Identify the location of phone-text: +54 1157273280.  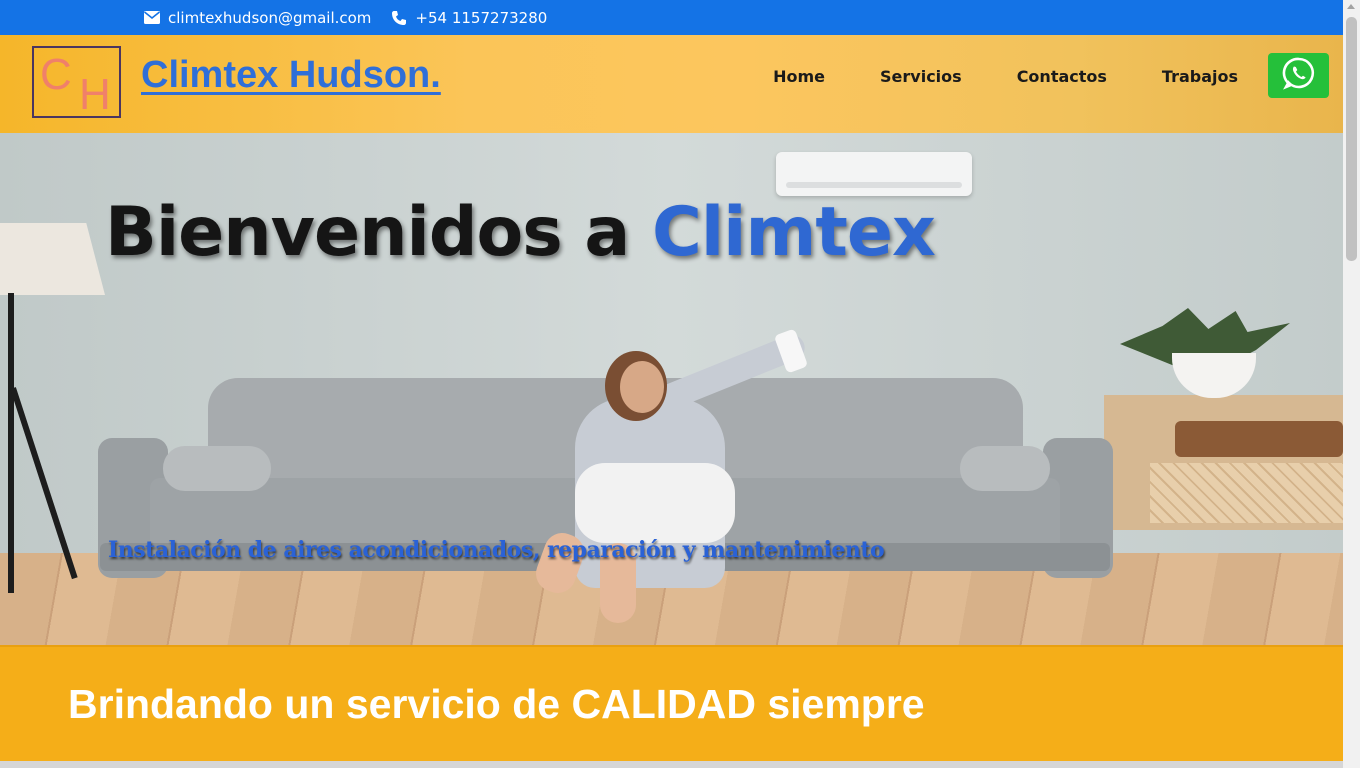
(481, 17).